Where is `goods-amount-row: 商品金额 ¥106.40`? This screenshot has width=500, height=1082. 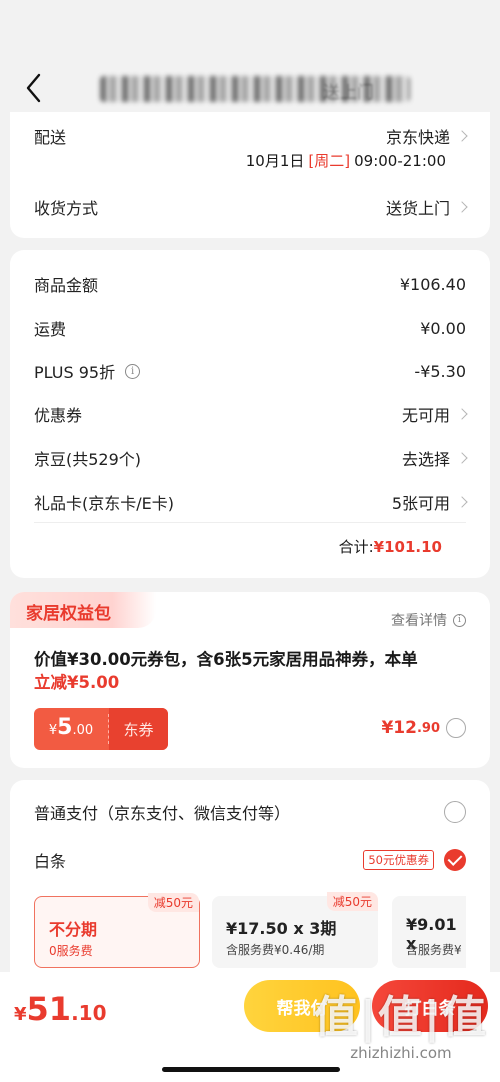
goods-amount-row: 商品金额 ¥106.40 is located at coordinates (250, 285).